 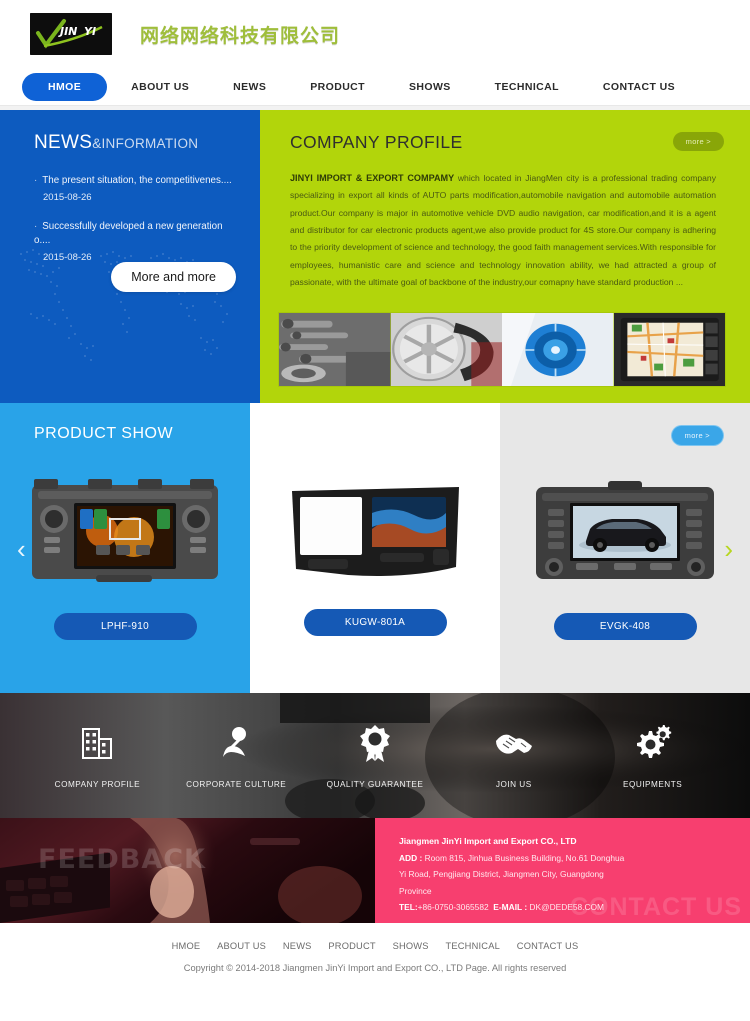 What do you see at coordinates (375, 34) in the screenshot?
I see `site-header: JIN YI 网络网络科技有限公司` at bounding box center [375, 34].